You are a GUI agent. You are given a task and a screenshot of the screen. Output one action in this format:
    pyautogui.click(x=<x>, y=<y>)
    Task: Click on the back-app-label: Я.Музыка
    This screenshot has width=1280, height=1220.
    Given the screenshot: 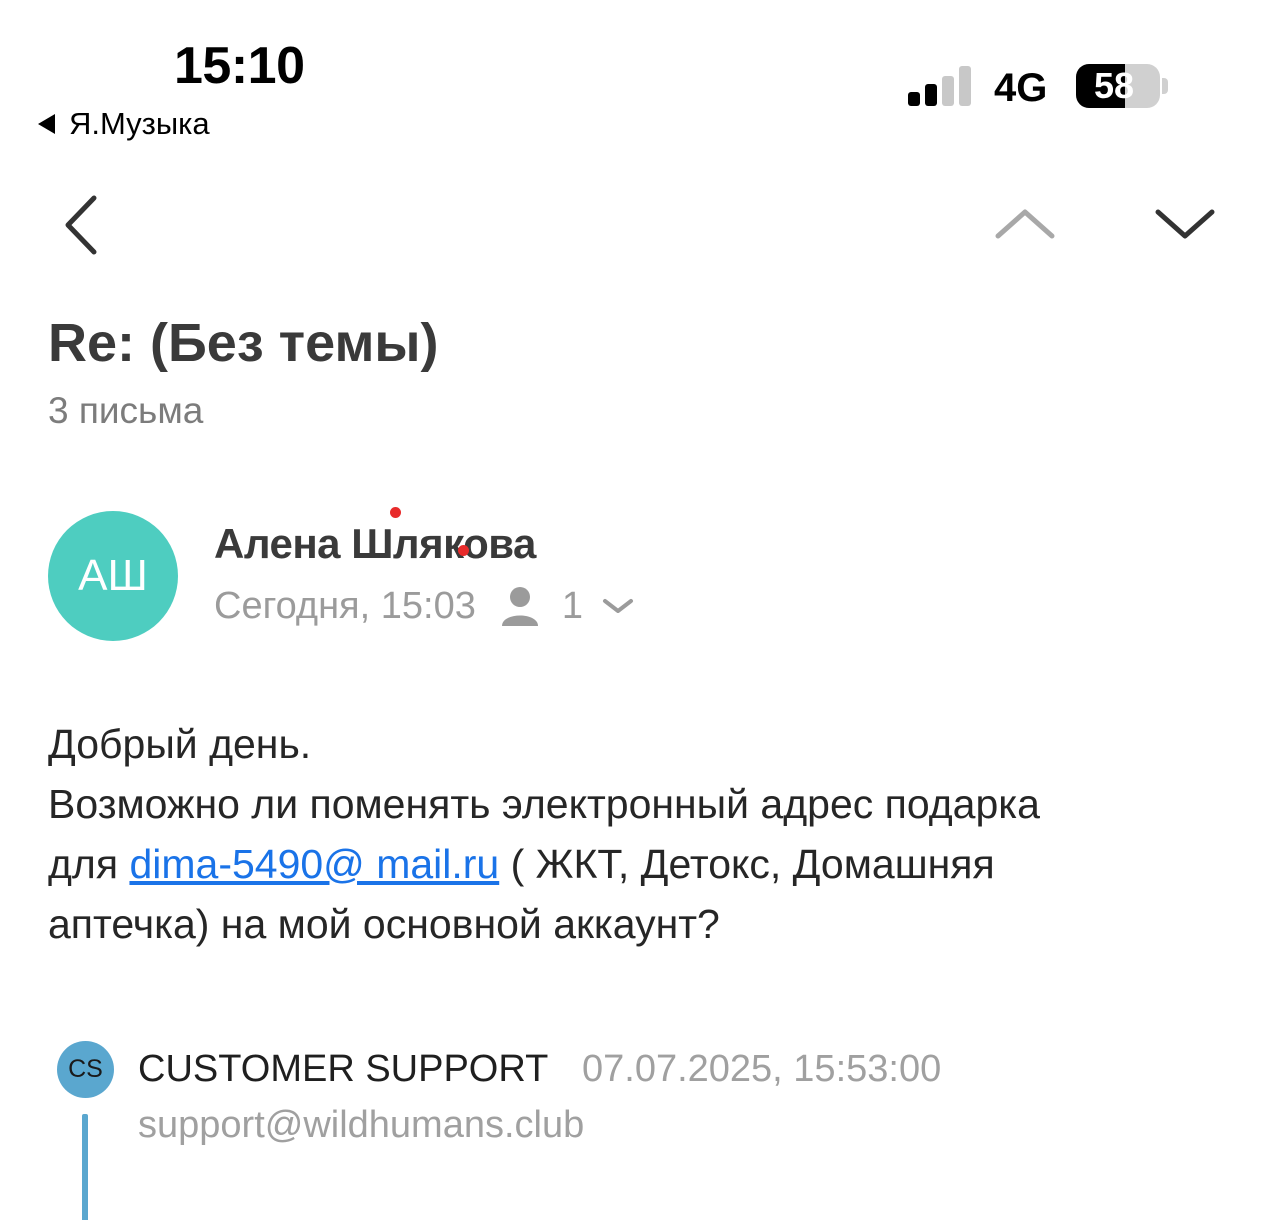 What is the action you would take?
    pyautogui.click(x=139, y=123)
    